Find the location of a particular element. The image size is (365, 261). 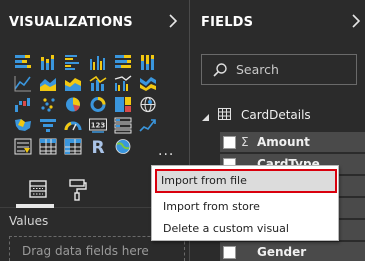

expand-collapse-triangle-icon is located at coordinates (205, 116).